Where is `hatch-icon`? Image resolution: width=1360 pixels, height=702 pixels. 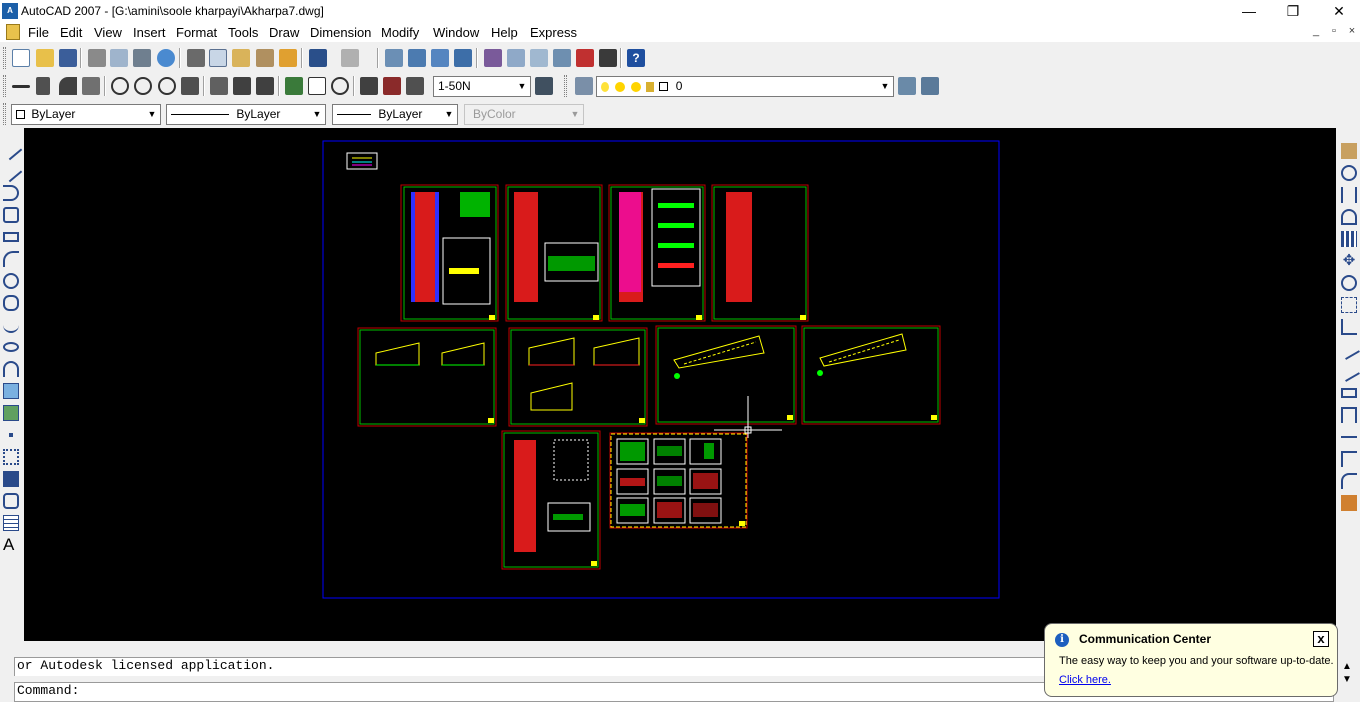 hatch-icon is located at coordinates (11, 457).